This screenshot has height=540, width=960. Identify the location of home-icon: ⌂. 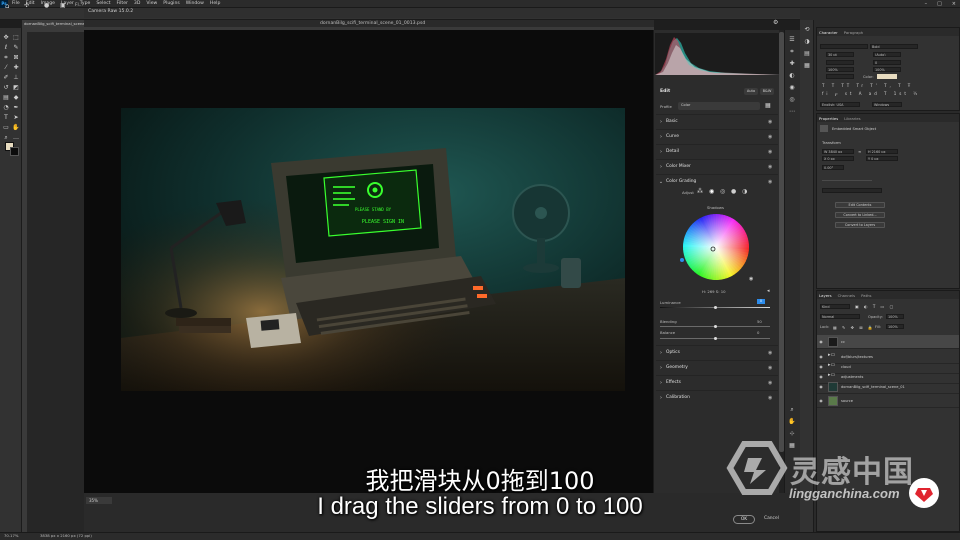
(9, 6).